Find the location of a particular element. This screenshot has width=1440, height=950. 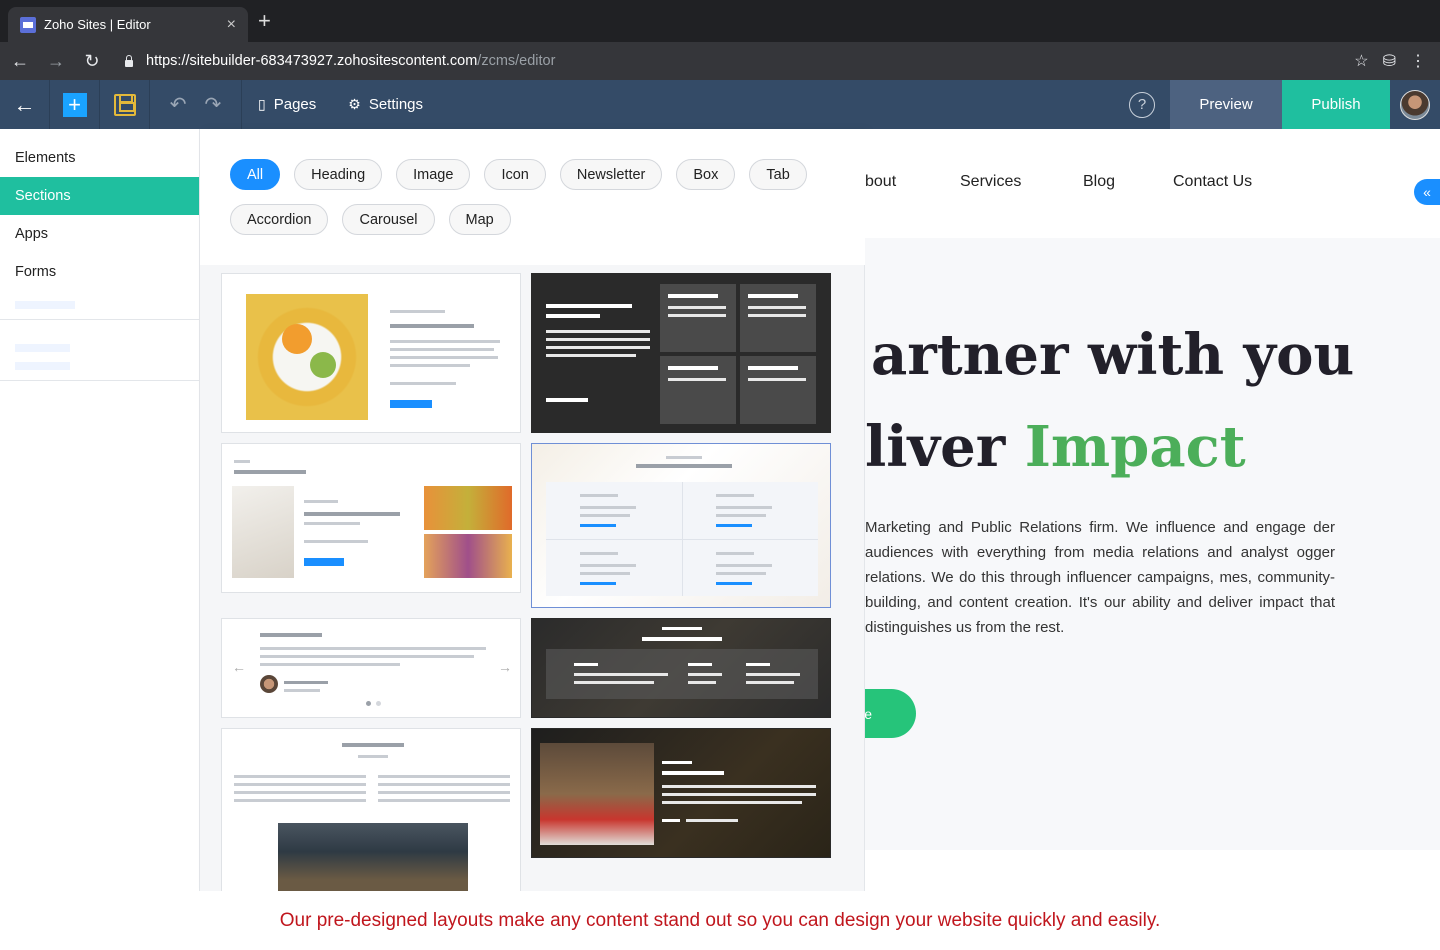

avatar is located at coordinates (1415, 104).